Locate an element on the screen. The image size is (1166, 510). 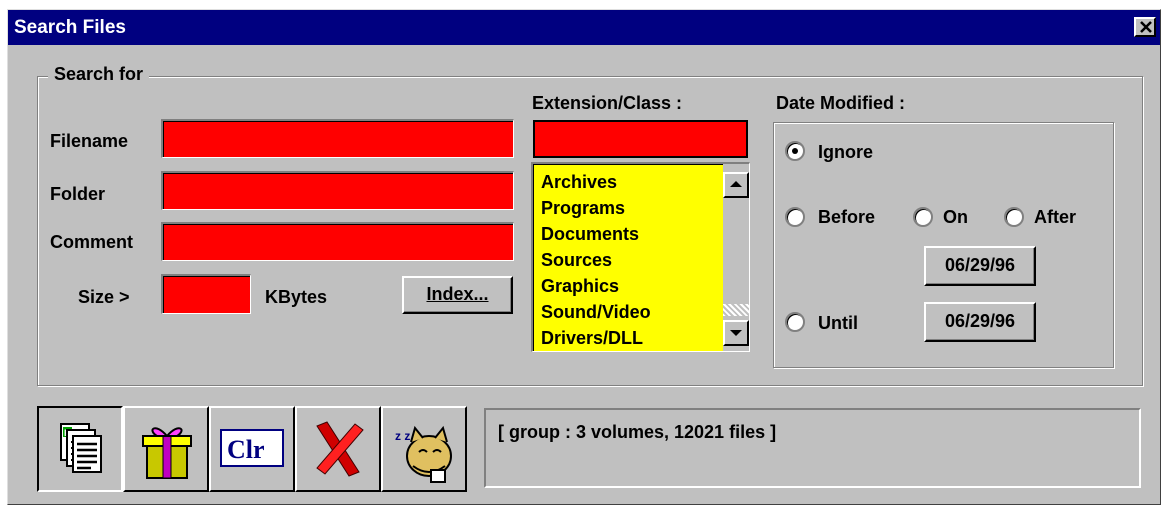
close-icon is located at coordinates (1146, 27).